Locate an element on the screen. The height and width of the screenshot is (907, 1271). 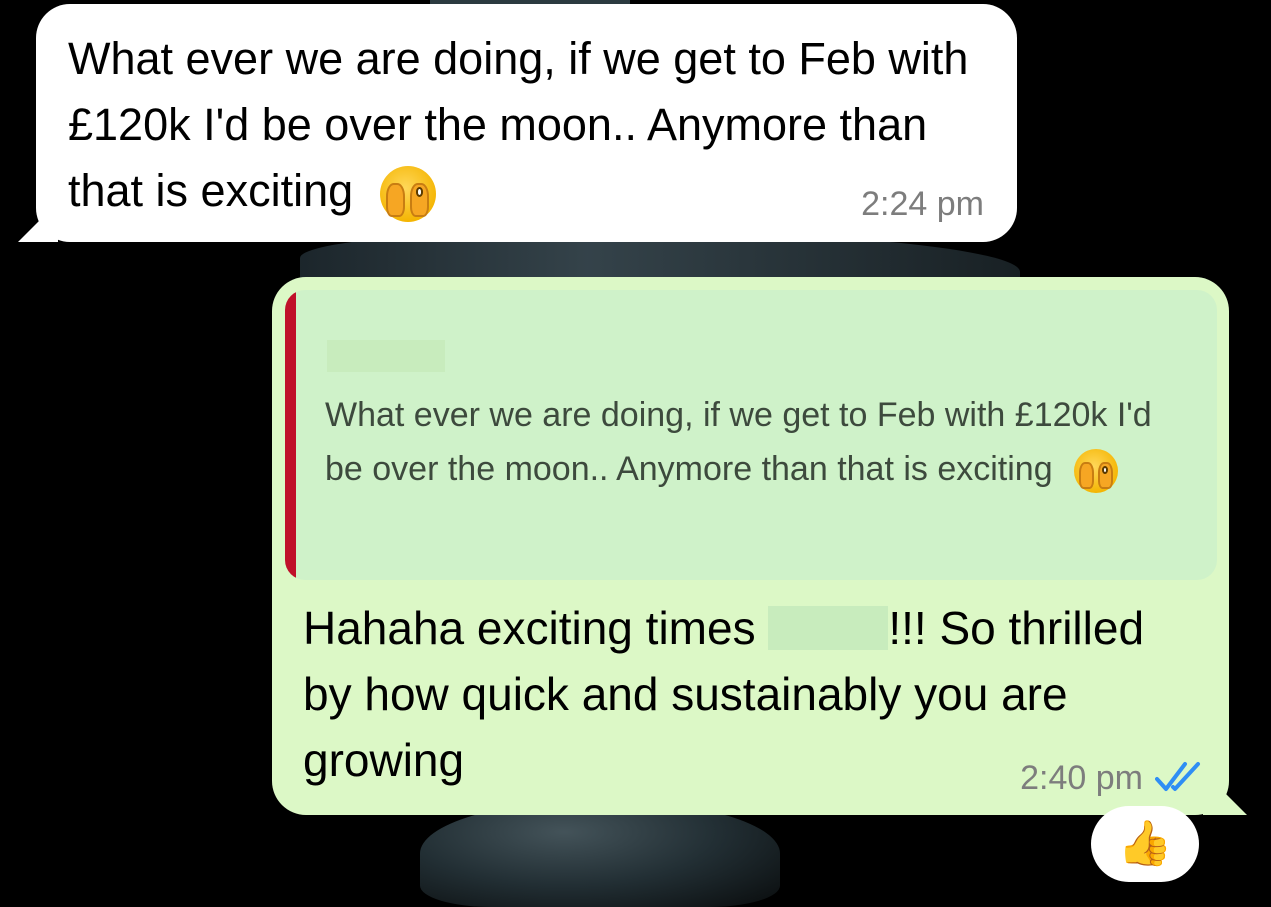
reply-text-part1: Hahaha exciting times is located at coordinates (529, 628).